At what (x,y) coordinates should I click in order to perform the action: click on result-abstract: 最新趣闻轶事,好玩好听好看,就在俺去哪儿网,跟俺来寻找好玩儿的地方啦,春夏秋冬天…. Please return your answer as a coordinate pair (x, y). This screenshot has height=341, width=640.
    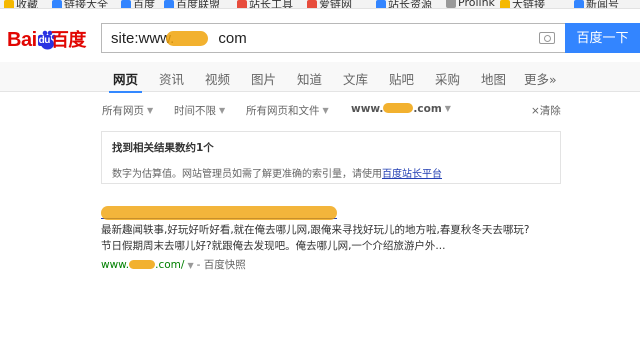
    Looking at the image, I should click on (315, 238).